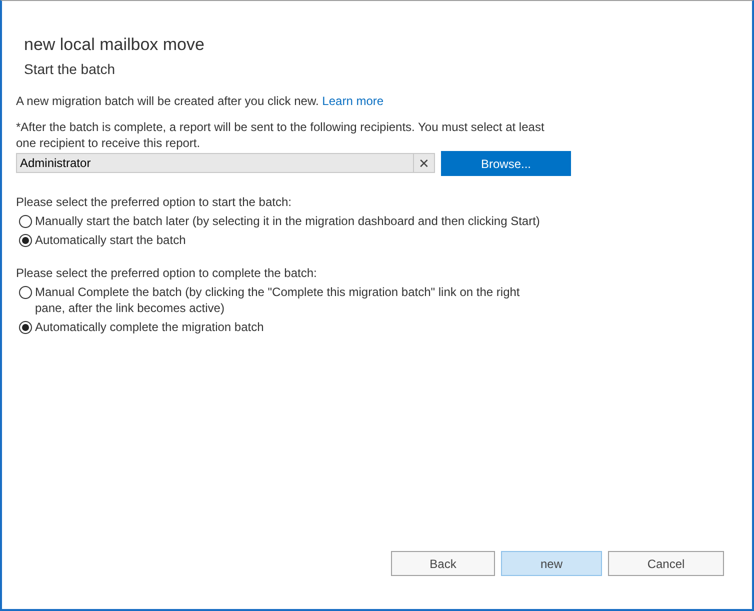 This screenshot has height=611, width=754. What do you see at coordinates (551, 563) in the screenshot?
I see `dialog-button: new` at bounding box center [551, 563].